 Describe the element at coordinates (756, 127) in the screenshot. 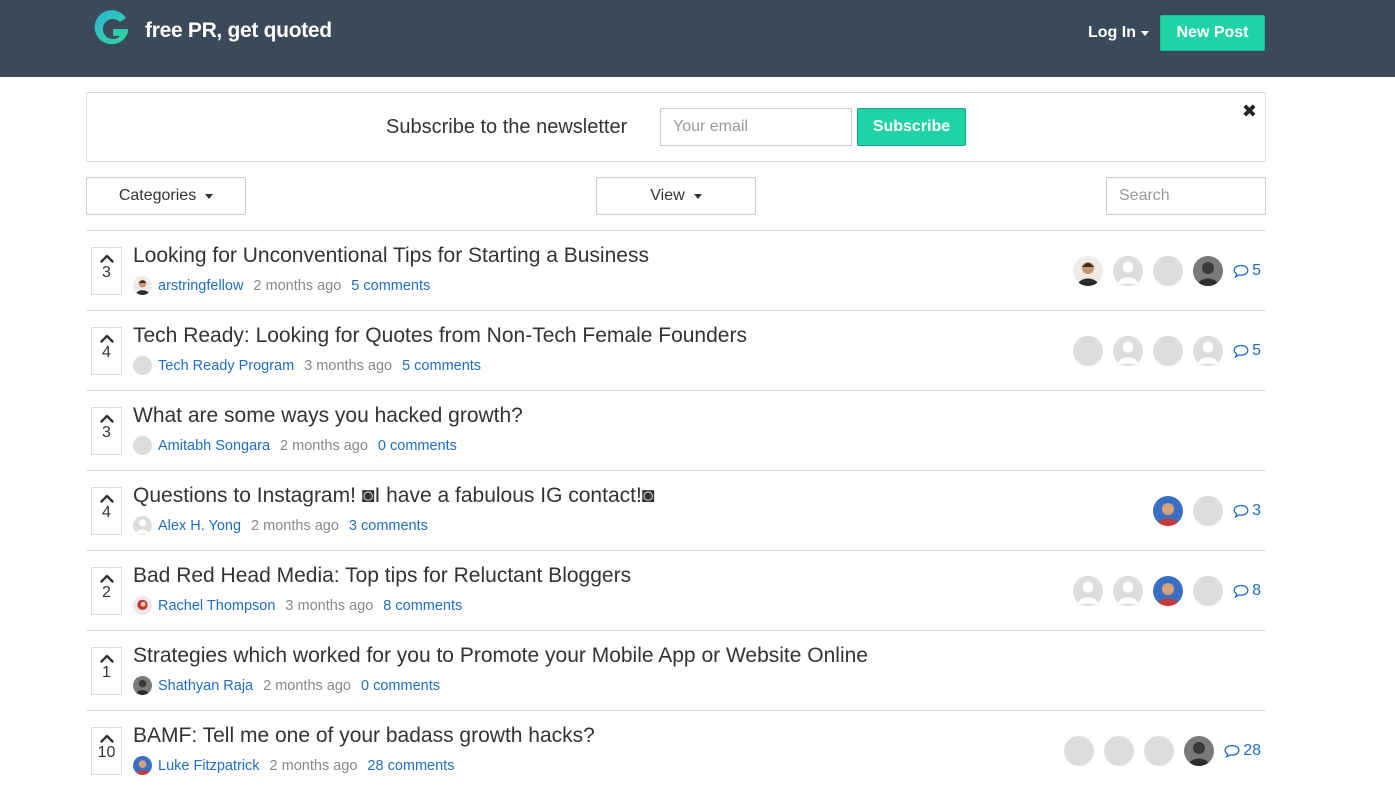

I see `newsletter-email-input` at that location.